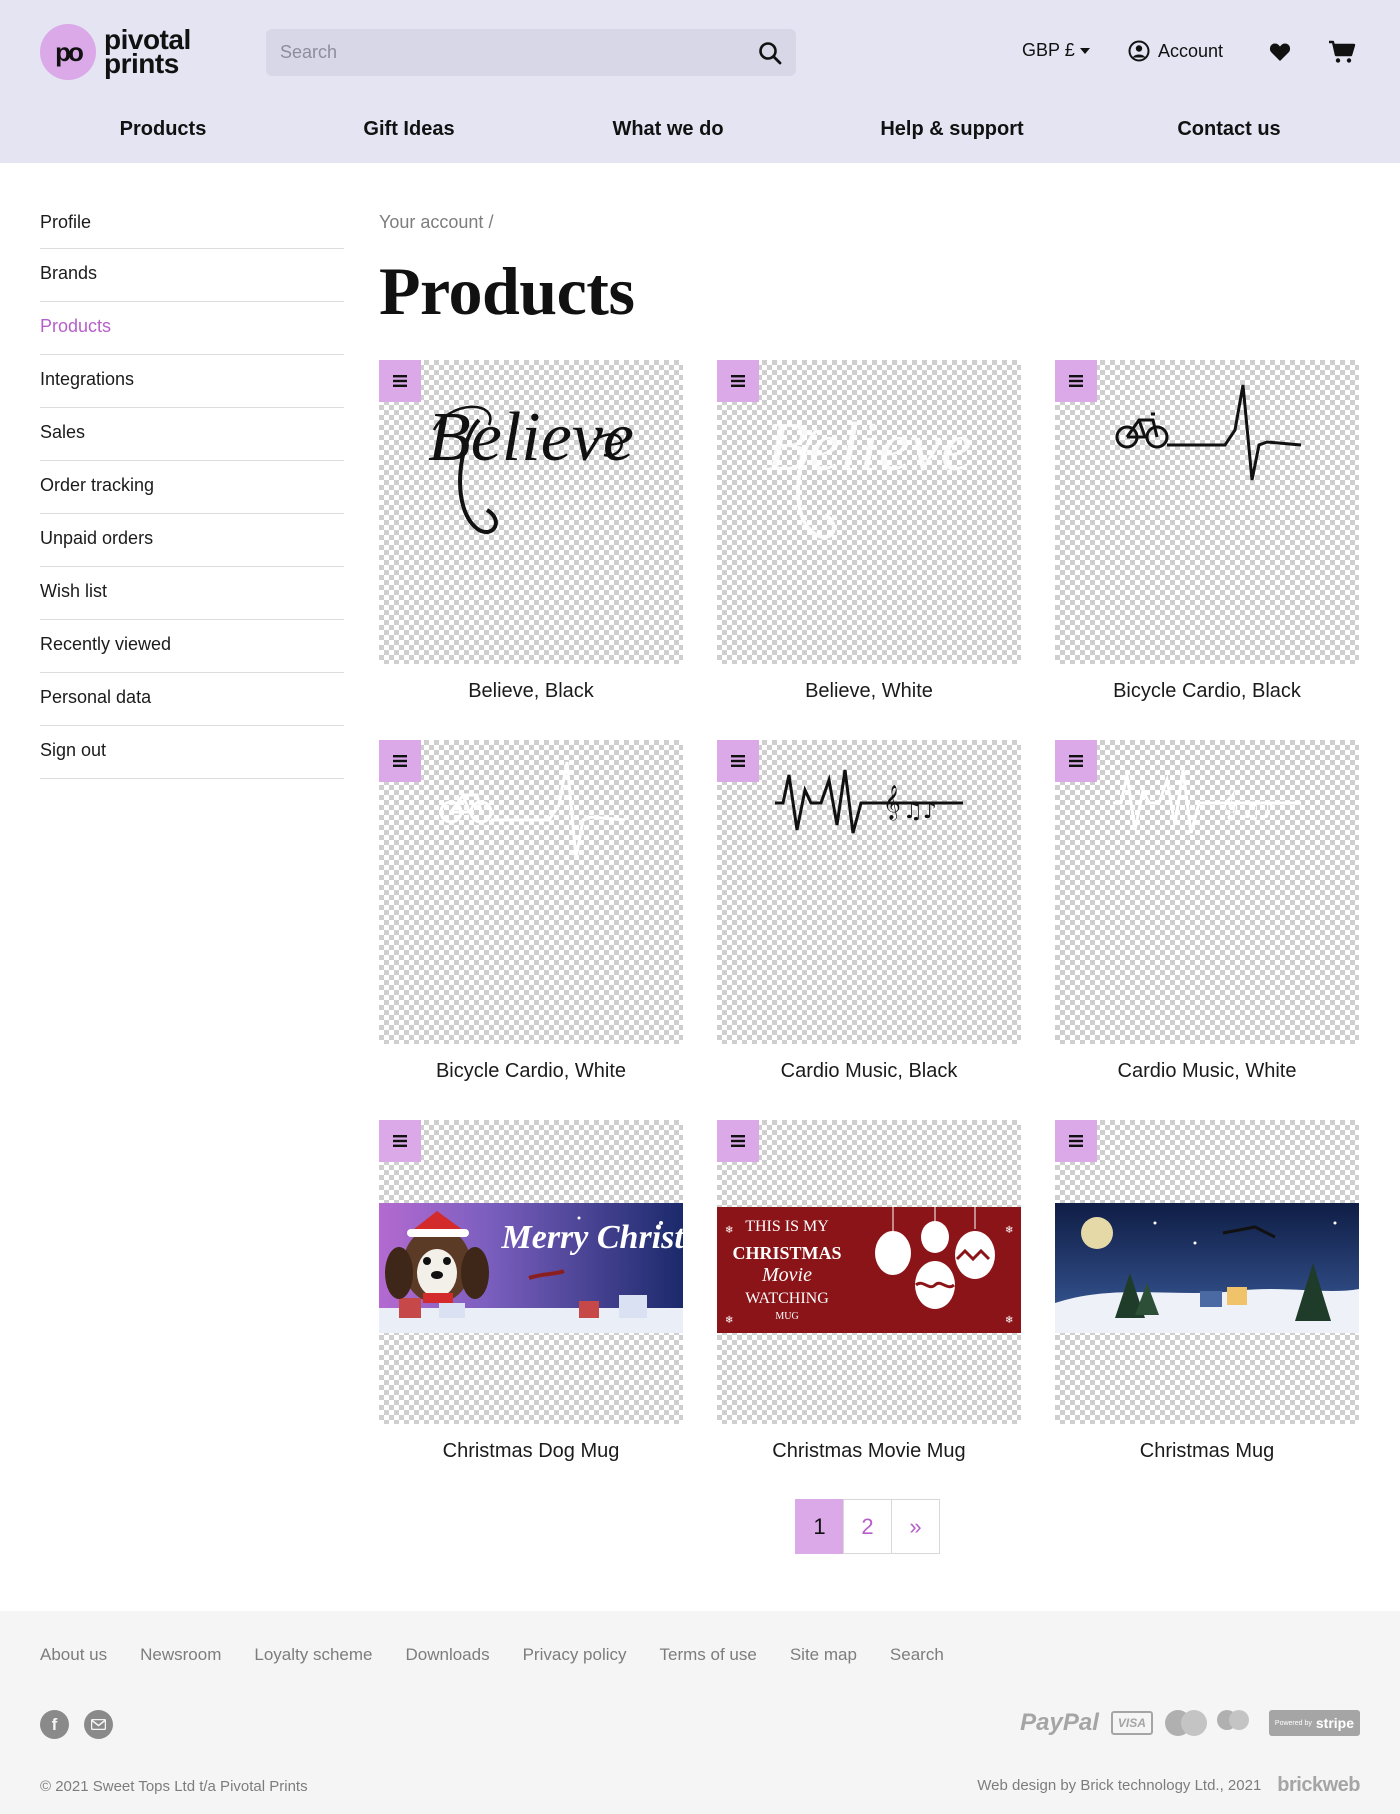 The height and width of the screenshot is (1814, 1400). What do you see at coordinates (174, 1786) in the screenshot?
I see `copyright-text: © 2021 Sweet Tops Ltd t/a Pivotal Prints` at bounding box center [174, 1786].